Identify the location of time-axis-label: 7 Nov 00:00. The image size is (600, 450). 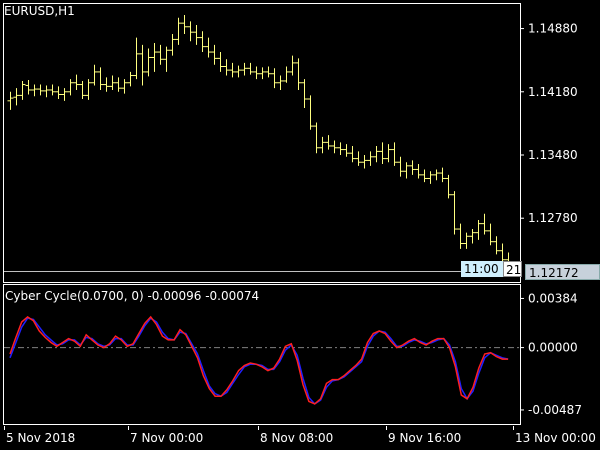
(166, 438).